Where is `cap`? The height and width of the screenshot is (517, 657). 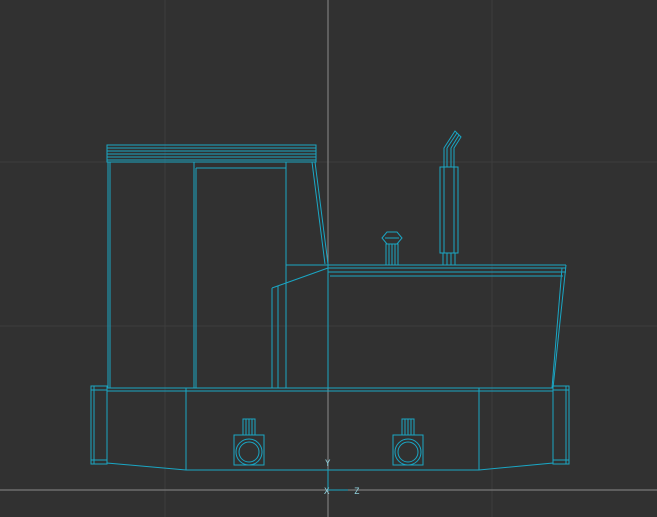
cap is located at coordinates (392, 248).